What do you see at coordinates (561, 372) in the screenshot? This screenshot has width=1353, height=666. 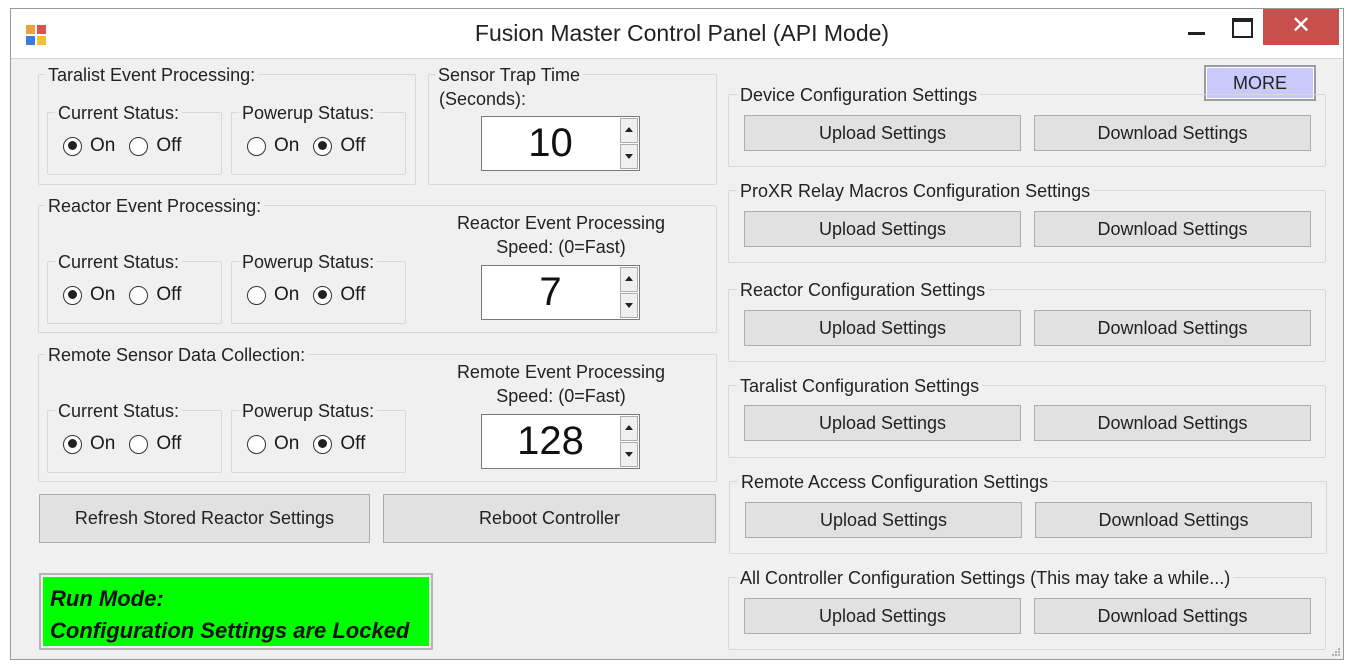 I see `remote-speed-label-line1: Remote Event Processing` at bounding box center [561, 372].